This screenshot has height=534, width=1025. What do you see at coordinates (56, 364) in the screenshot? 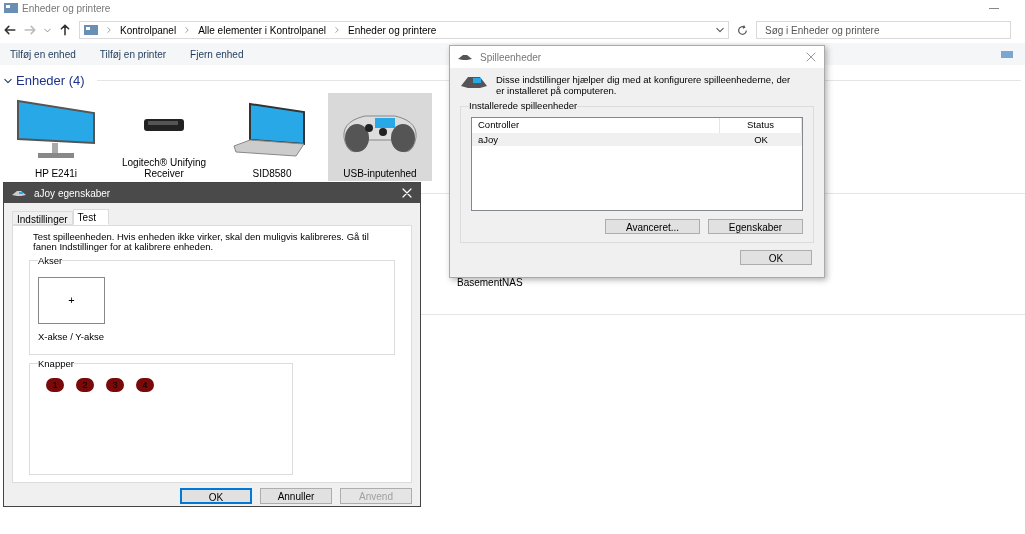
I see `group-title: Knapper` at bounding box center [56, 364].